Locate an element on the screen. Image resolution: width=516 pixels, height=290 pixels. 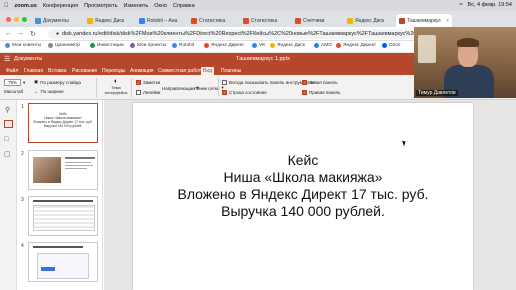
left-panel-toggle: ✓ Левая панель is located at coordinates (320, 82).